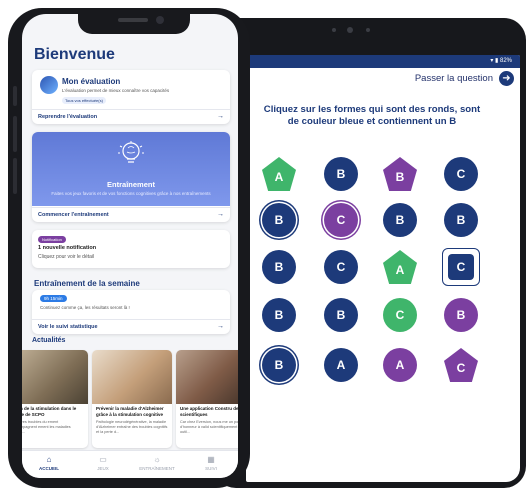 This screenshot has height=491, width=531. Describe the element at coordinates (131, 184) in the screenshot. I see `training-label: Entraînement` at that location.